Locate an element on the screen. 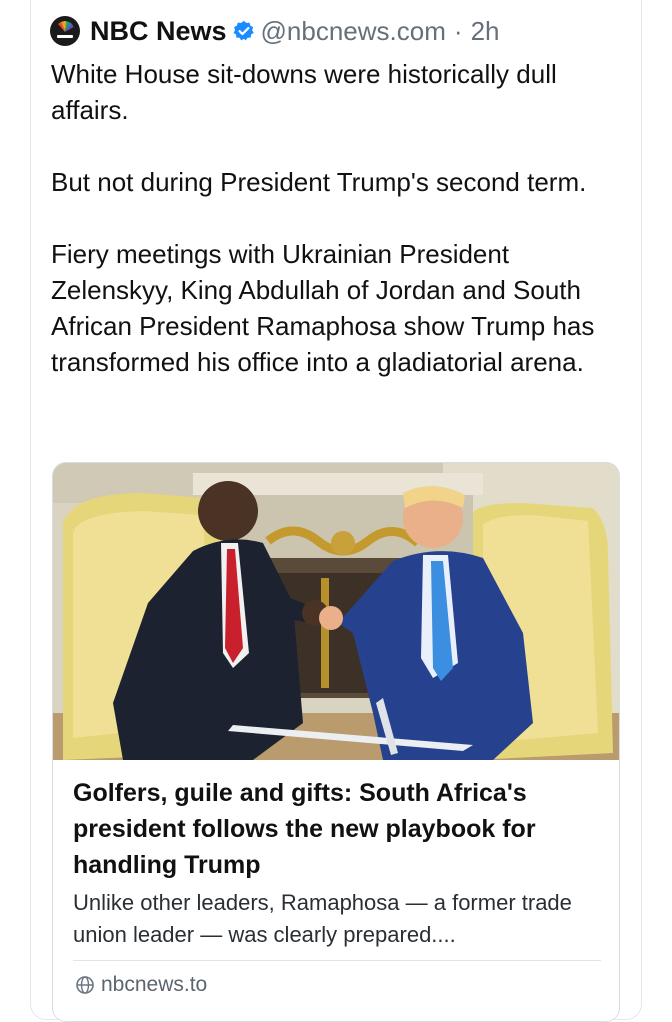 This screenshot has height=1022, width=672. link-domain-row: nbcnews.to is located at coordinates (141, 985).